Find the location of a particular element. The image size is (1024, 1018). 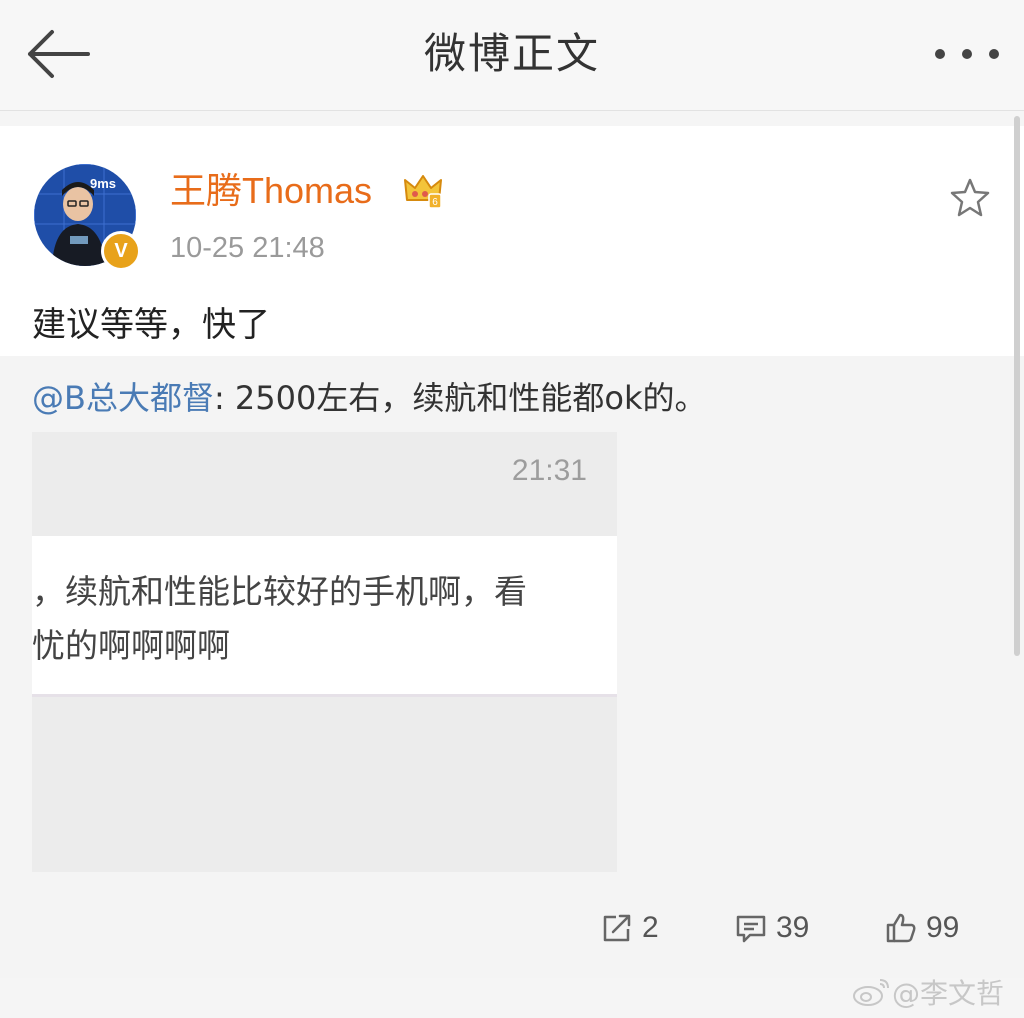

like-count: 99 is located at coordinates (943, 927).